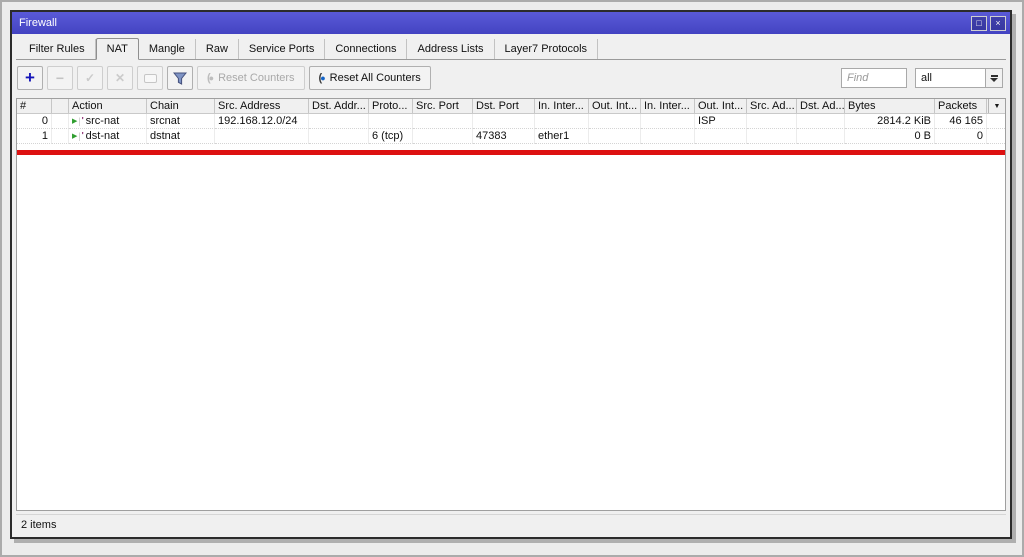 The width and height of the screenshot is (1024, 557). Describe the element at coordinates (772, 121) in the screenshot. I see `cell-src-address-list` at that location.